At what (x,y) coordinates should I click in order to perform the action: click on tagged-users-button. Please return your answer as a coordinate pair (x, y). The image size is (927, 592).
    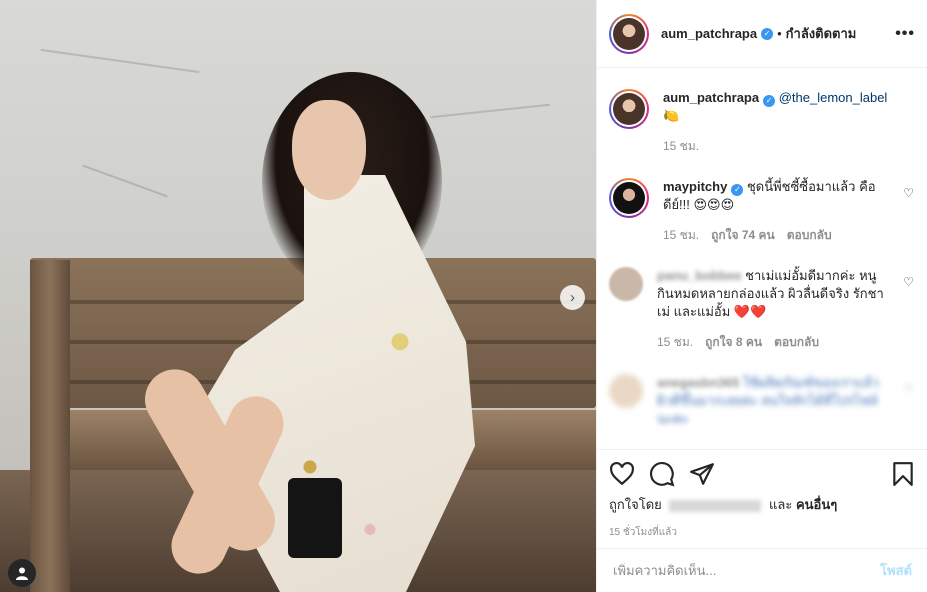
    Looking at the image, I should click on (22, 573).